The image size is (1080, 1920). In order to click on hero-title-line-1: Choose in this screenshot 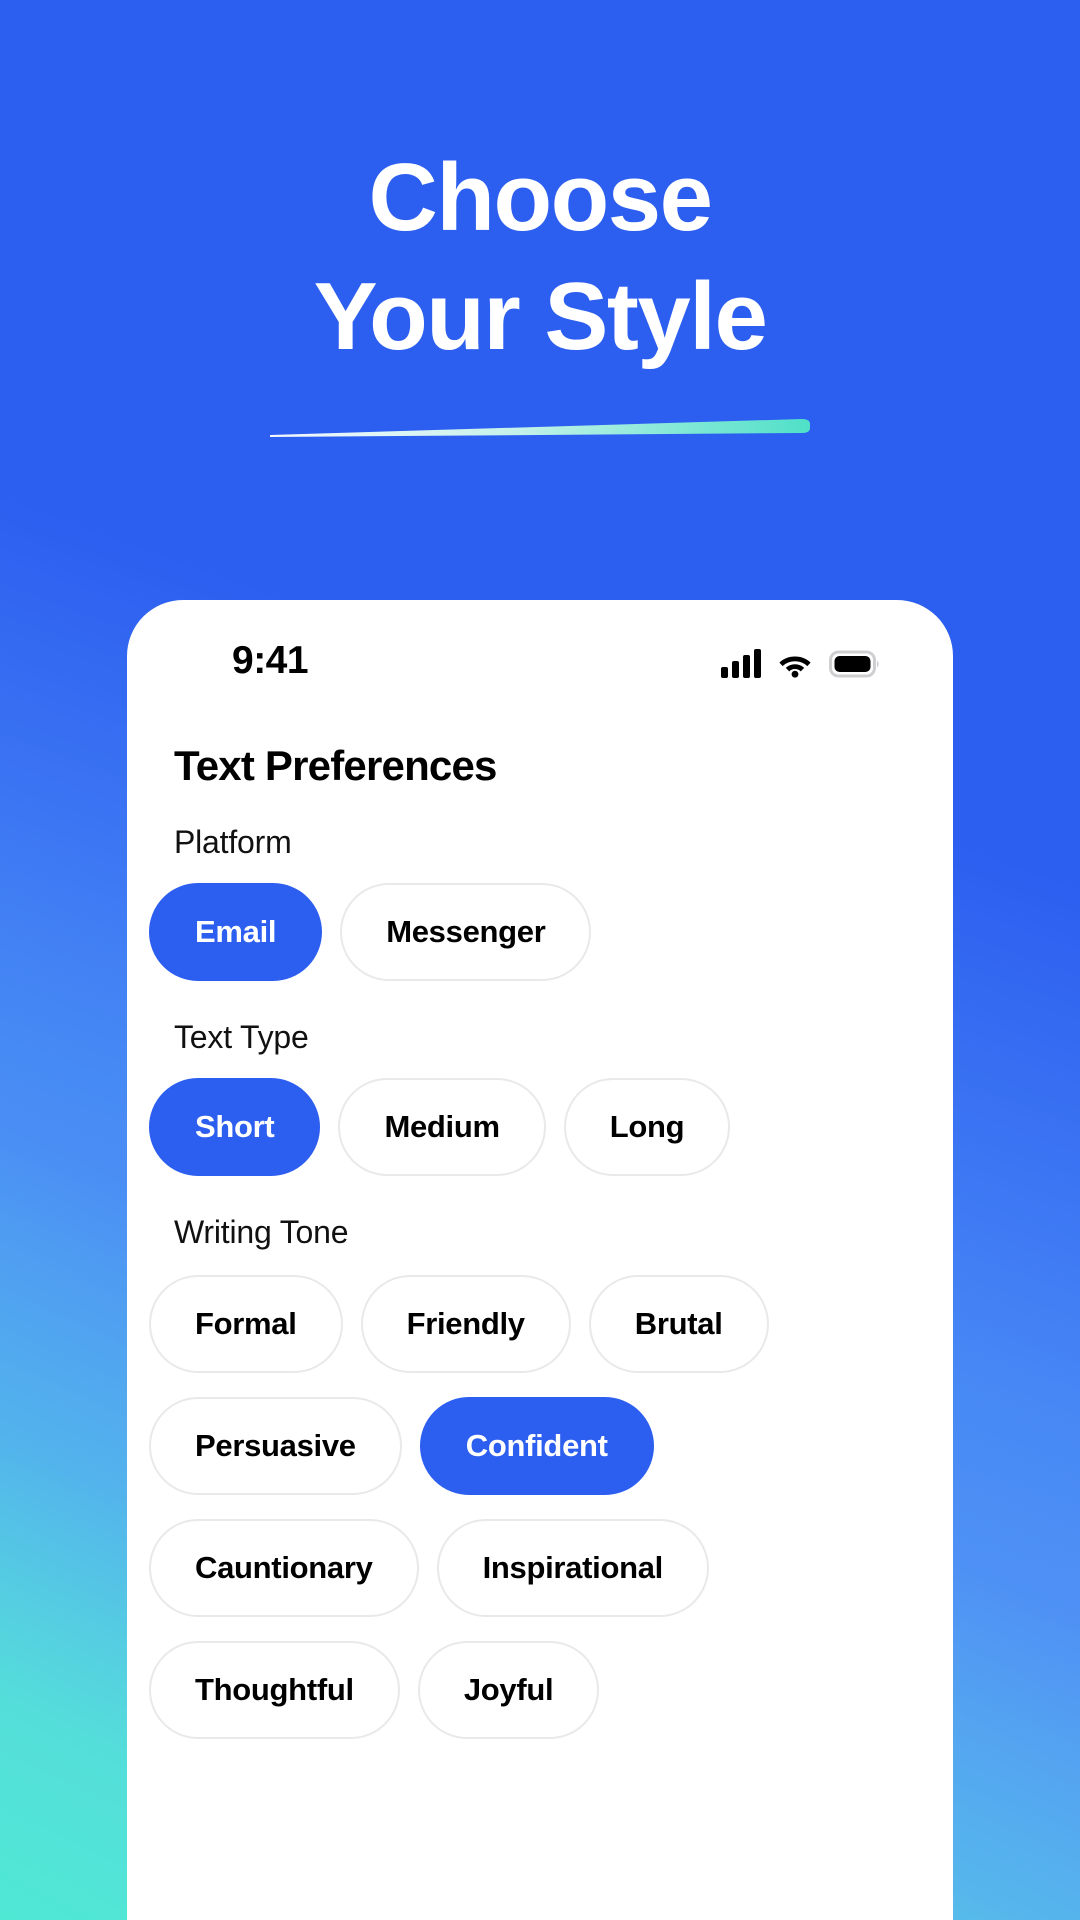, I will do `click(540, 197)`.